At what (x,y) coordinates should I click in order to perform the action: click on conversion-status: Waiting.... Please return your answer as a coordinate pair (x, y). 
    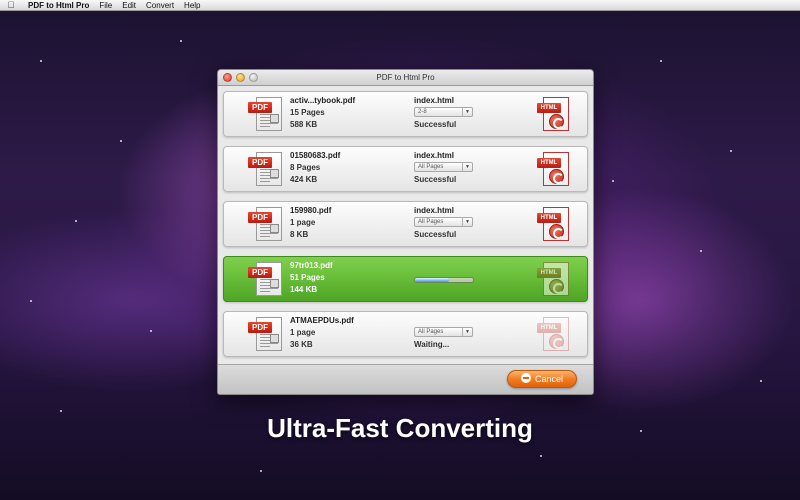
    Looking at the image, I should click on (432, 344).